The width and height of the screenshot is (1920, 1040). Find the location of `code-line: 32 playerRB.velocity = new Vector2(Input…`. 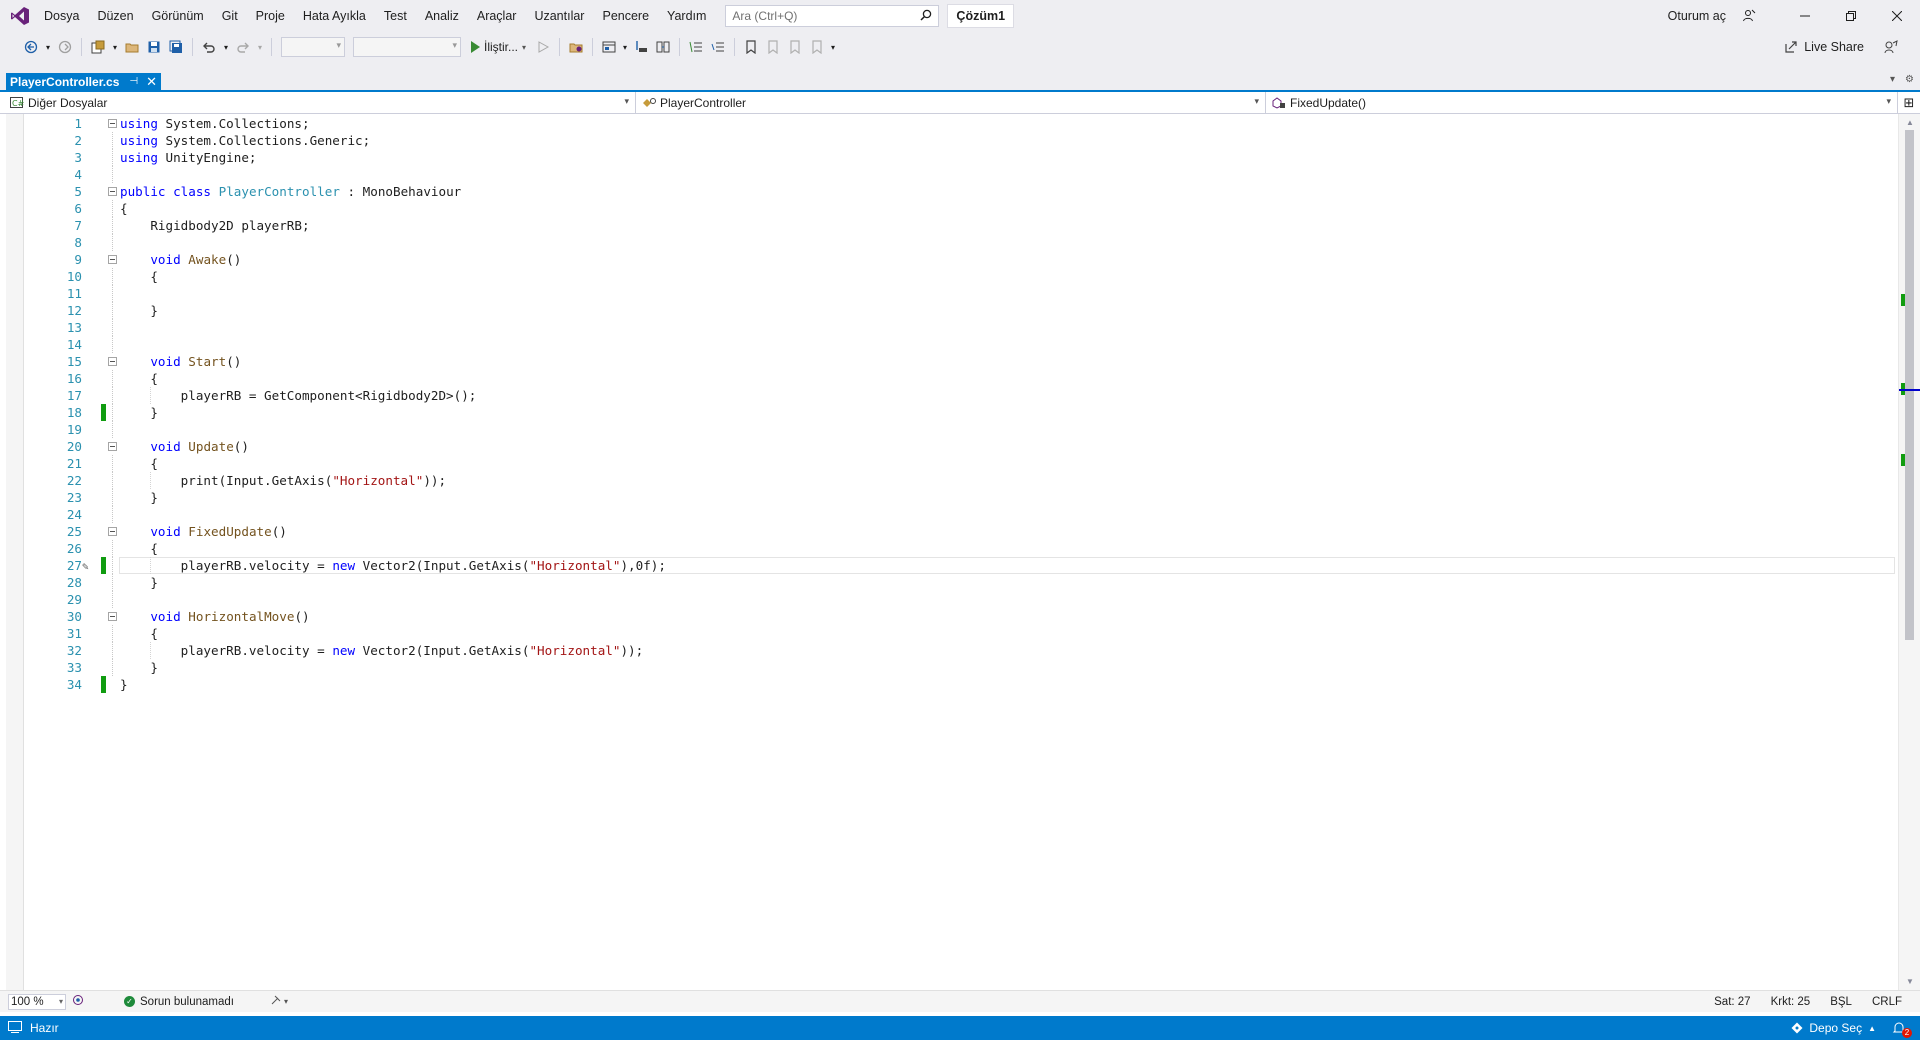

code-line: 32 playerRB.velocity = new Vector2(Input… is located at coordinates (945, 650).